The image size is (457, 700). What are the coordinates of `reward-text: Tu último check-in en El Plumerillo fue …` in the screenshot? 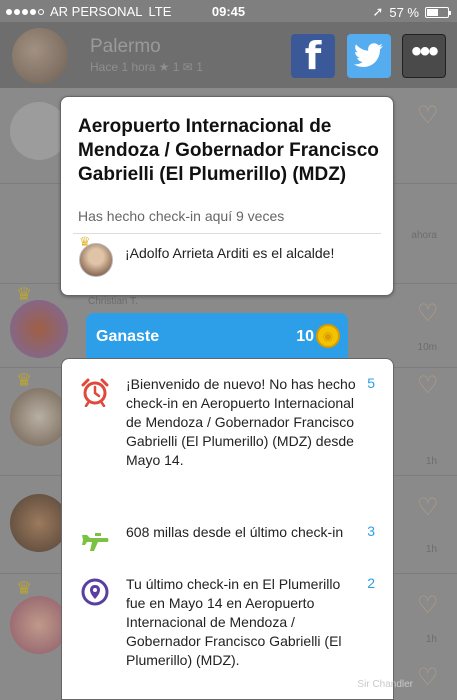 It's located at (234, 622).